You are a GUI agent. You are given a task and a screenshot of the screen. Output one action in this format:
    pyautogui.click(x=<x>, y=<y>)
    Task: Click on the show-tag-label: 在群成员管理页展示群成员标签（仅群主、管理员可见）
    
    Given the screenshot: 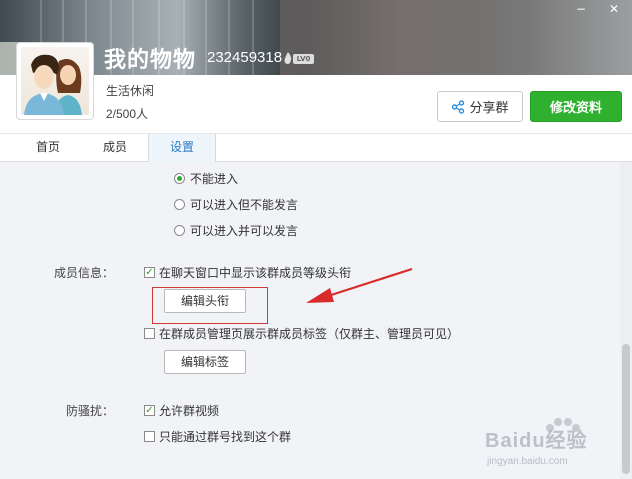 What is the action you would take?
    pyautogui.click(x=309, y=333)
    